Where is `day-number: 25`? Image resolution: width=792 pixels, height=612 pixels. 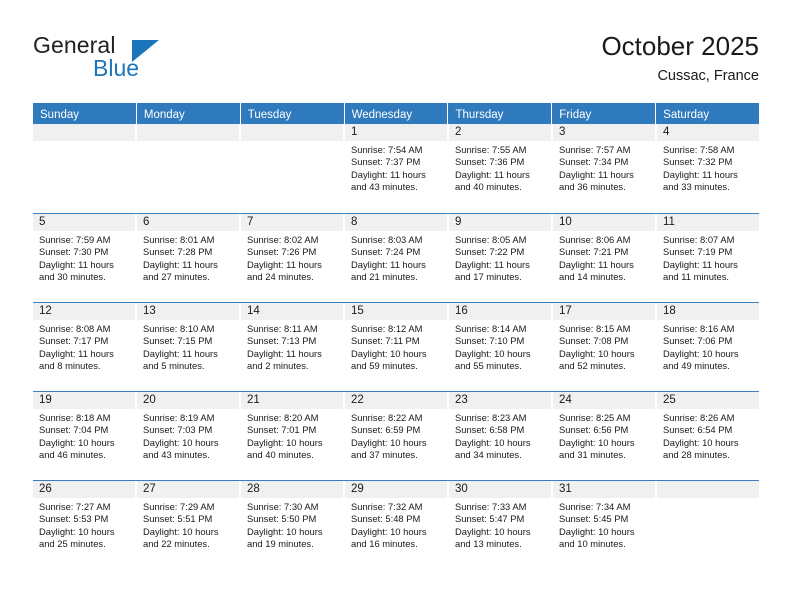 day-number: 25 is located at coordinates (708, 400).